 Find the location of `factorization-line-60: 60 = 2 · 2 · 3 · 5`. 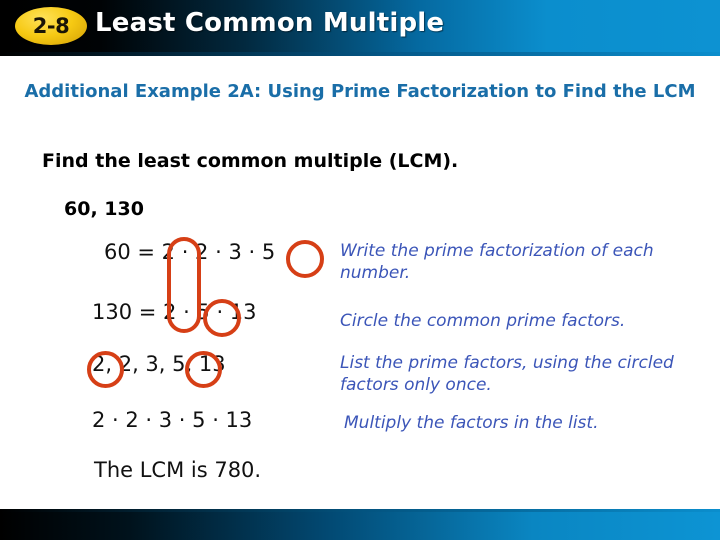

factorization-line-60: 60 = 2 · 2 · 3 · 5 is located at coordinates (190, 252).